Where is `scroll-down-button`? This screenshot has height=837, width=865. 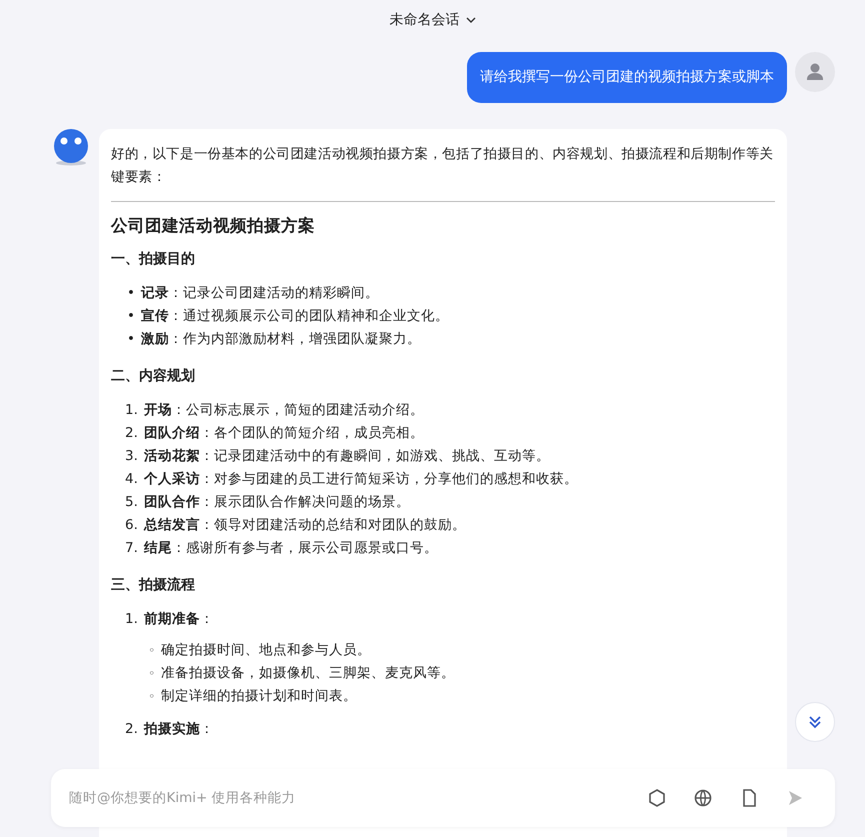 scroll-down-button is located at coordinates (815, 722).